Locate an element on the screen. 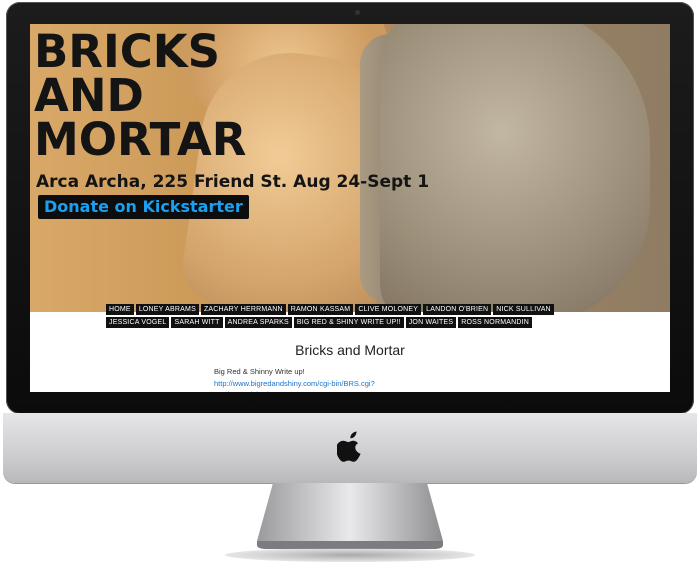  page-title: Bricks and Mortar is located at coordinates (350, 350).